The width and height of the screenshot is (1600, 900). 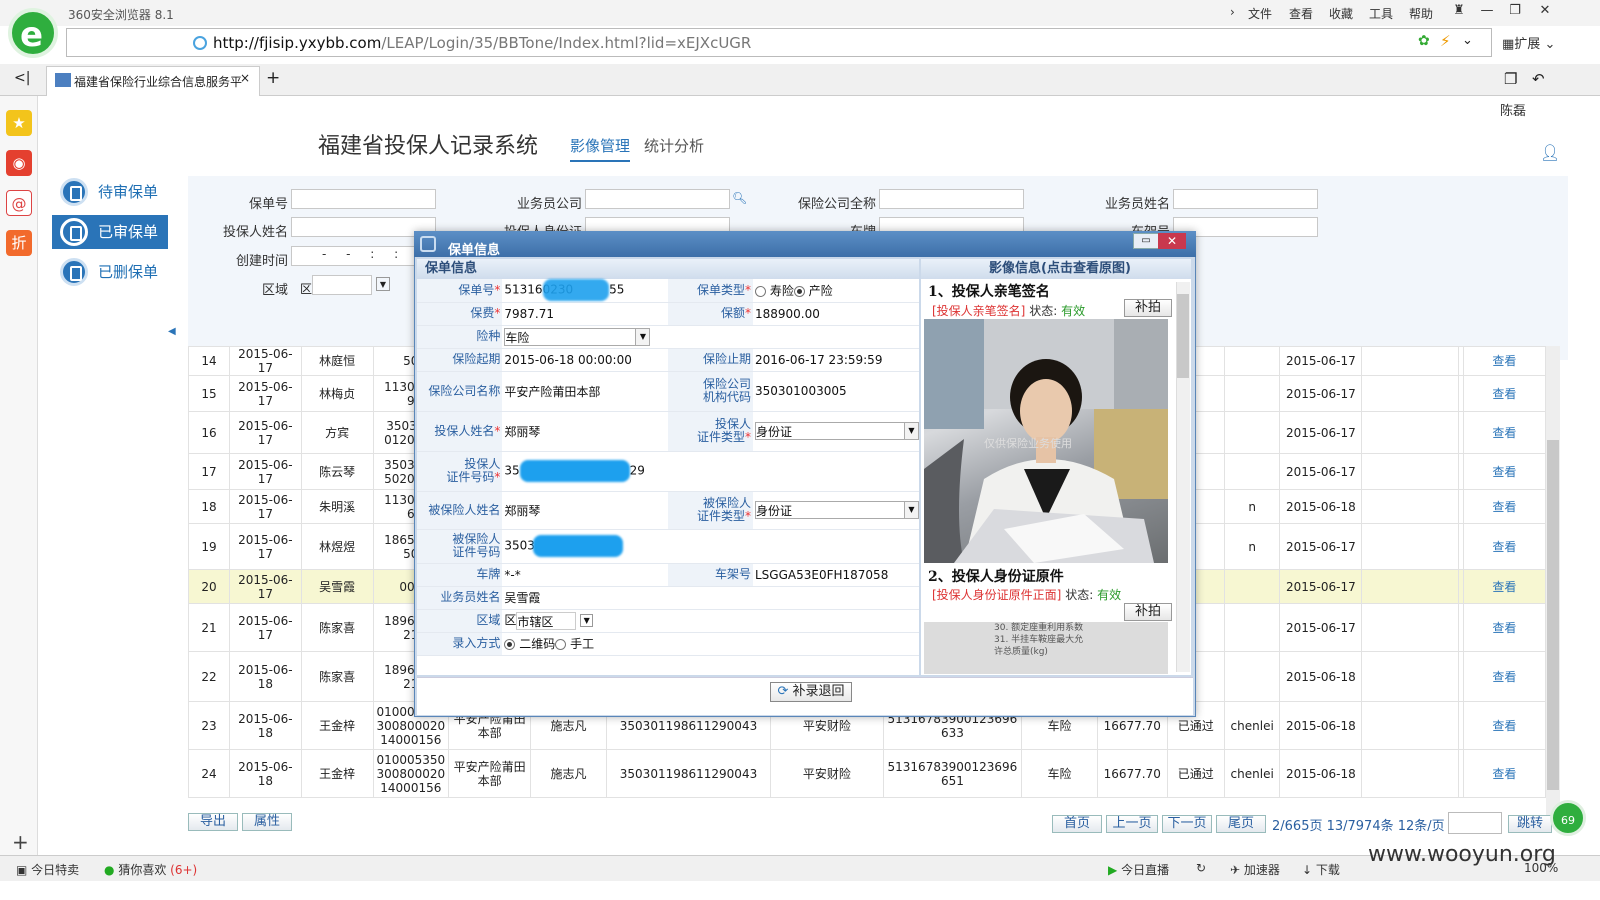 I want to click on favorites-star-icon: ★, so click(x=19, y=123).